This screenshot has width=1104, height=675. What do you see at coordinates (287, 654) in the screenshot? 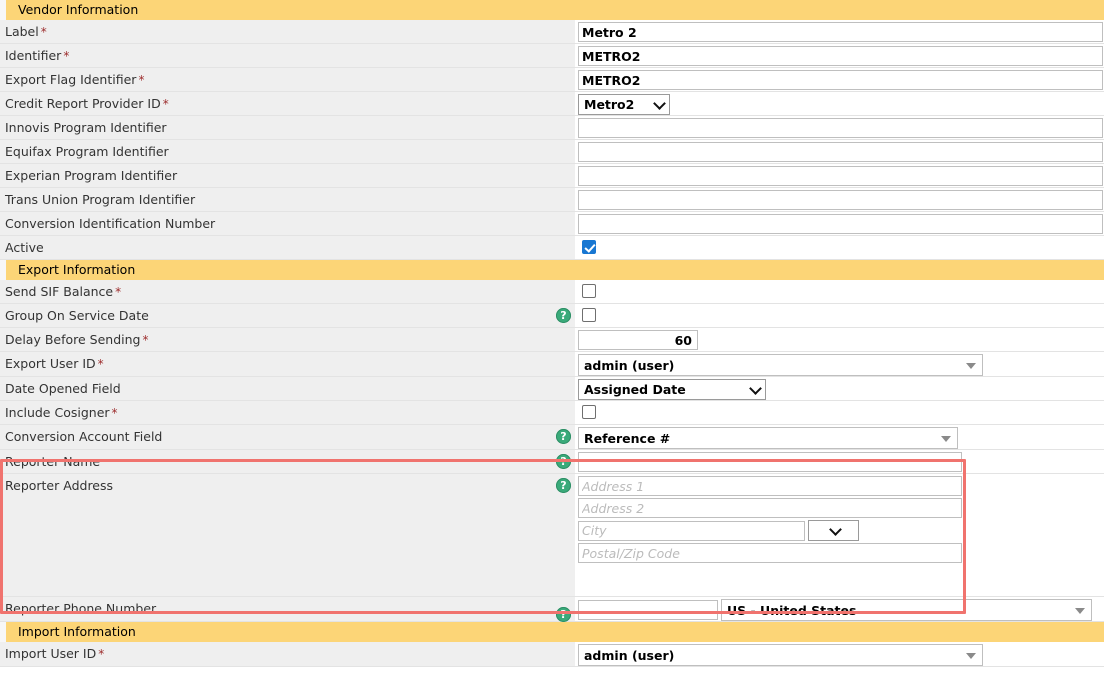
I see `field-label-import-user-id: Import User ID *` at bounding box center [287, 654].